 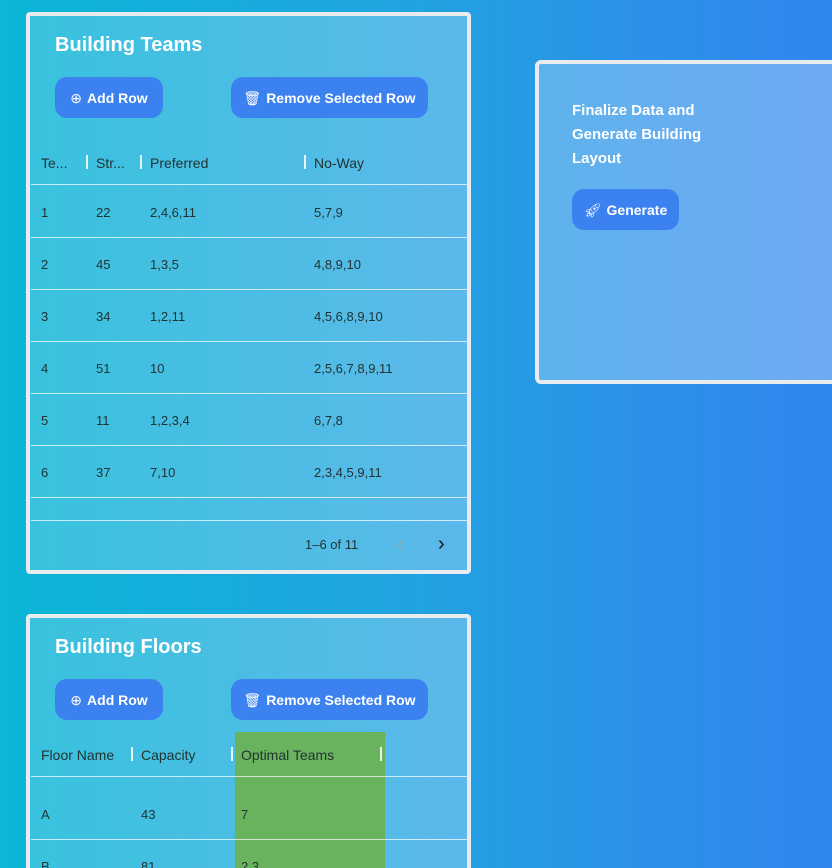 What do you see at coordinates (328, 420) in the screenshot?
I see `cell-no-way: 6,7,8` at bounding box center [328, 420].